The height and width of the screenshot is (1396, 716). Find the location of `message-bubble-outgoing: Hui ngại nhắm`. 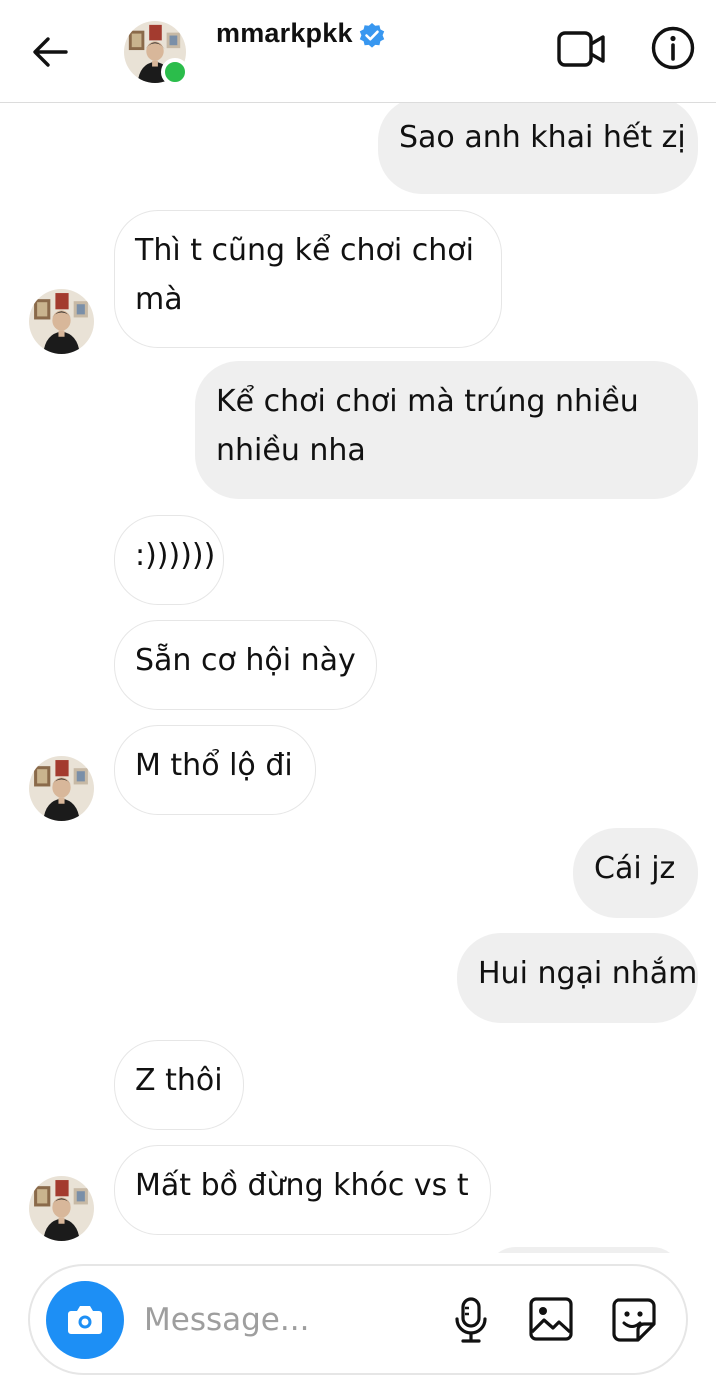

message-bubble-outgoing: Hui ngại nhắm is located at coordinates (577, 978).